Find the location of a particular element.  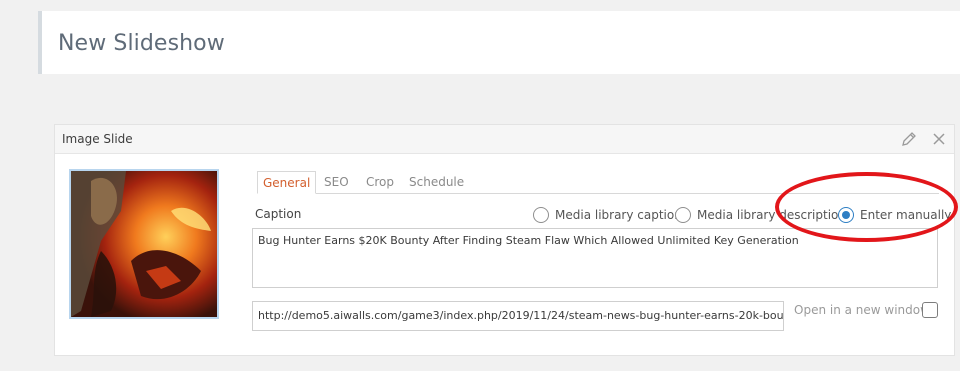

radio-label: Media library description is located at coordinates (771, 215).